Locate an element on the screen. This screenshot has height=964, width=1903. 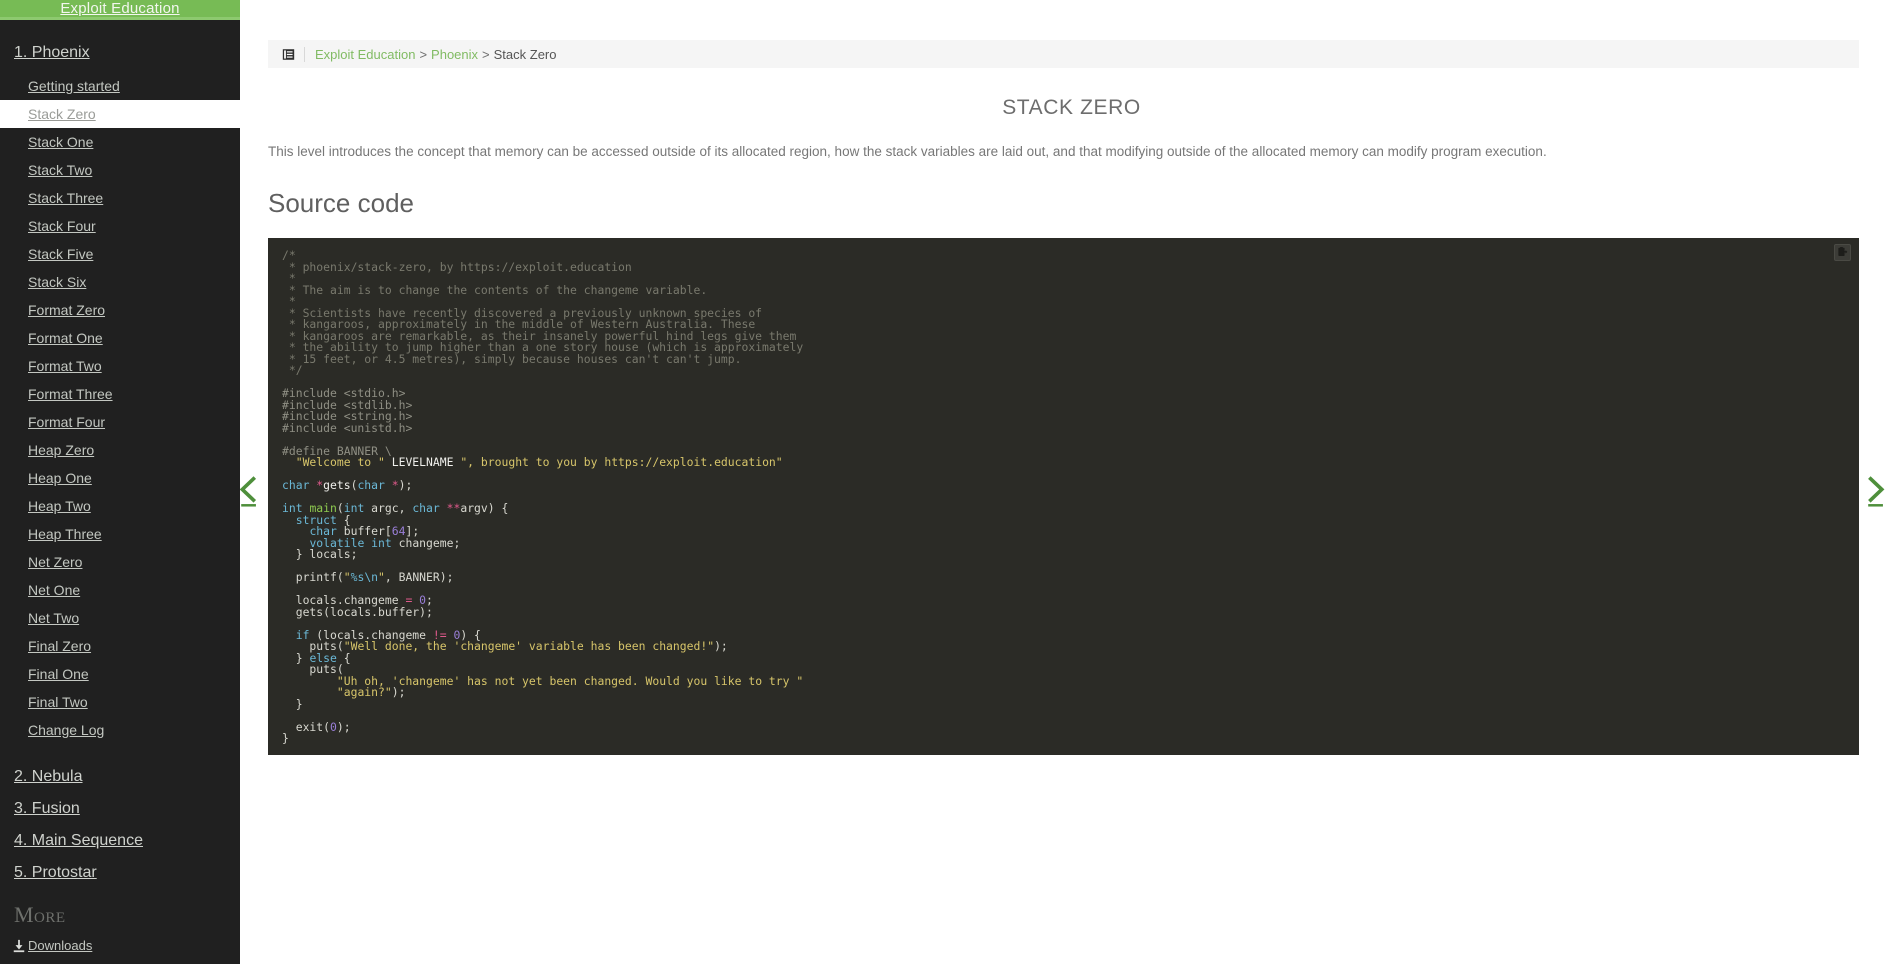
sidebar-item-label: Stack Three is located at coordinates (66, 198).